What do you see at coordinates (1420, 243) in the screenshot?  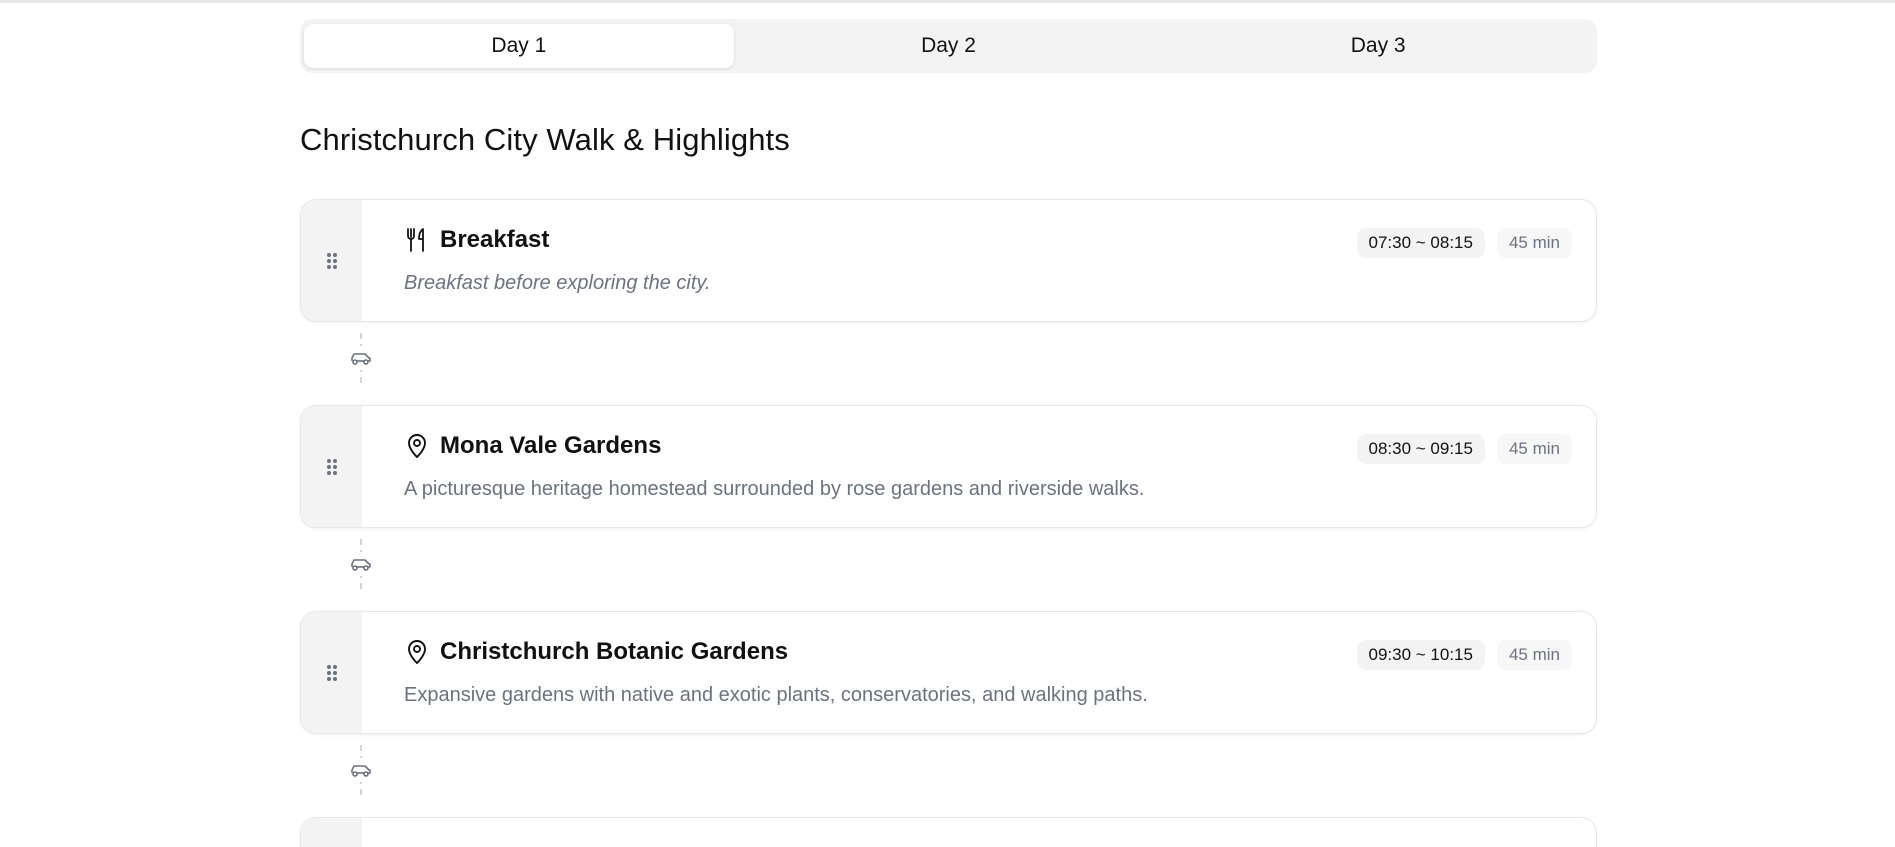 I see `time-badge: 07:30 ~ 08:15` at bounding box center [1420, 243].